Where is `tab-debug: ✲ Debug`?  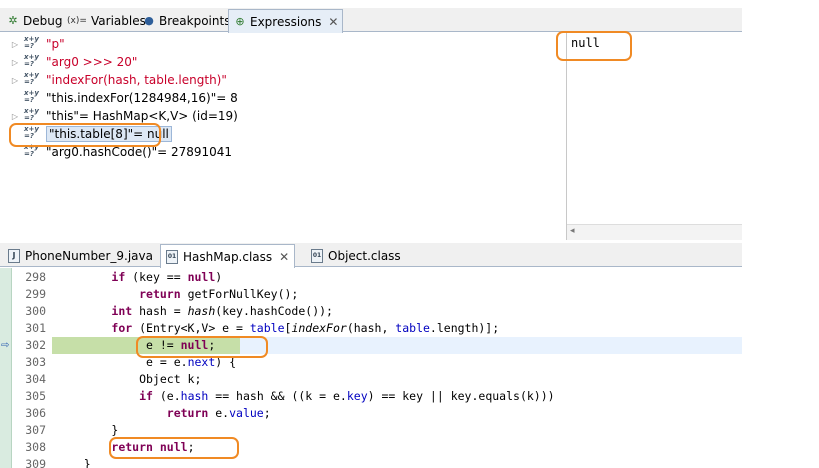 tab-debug: ✲ Debug is located at coordinates (34, 21).